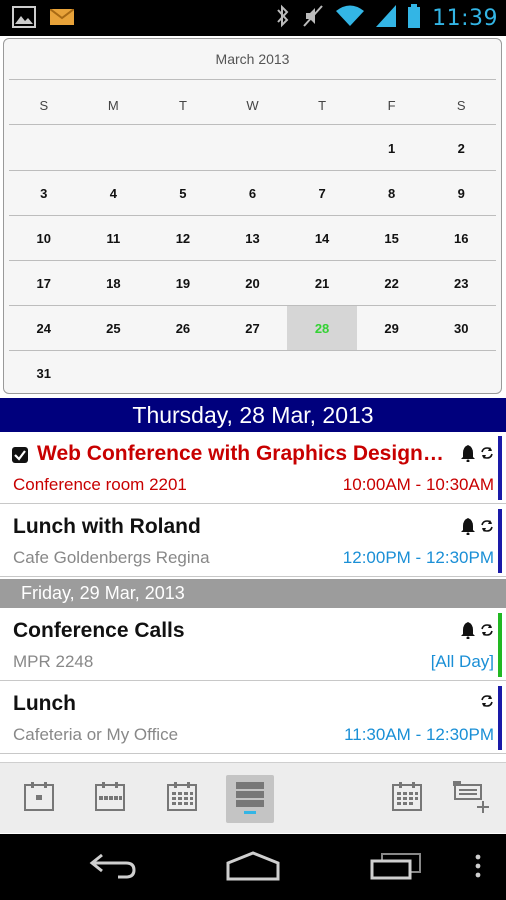 This screenshot has height=900, width=506. What do you see at coordinates (322, 238) in the screenshot?
I see `calendar-day: 14` at bounding box center [322, 238].